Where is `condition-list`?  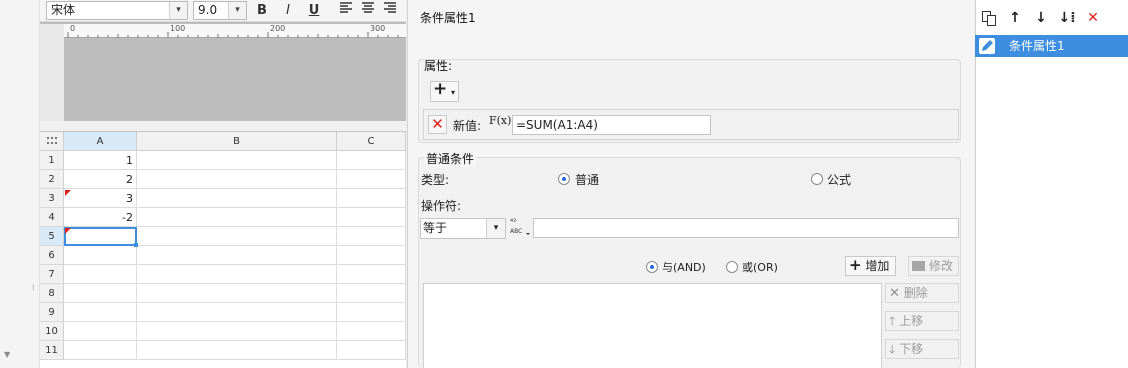
condition-list is located at coordinates (652, 325).